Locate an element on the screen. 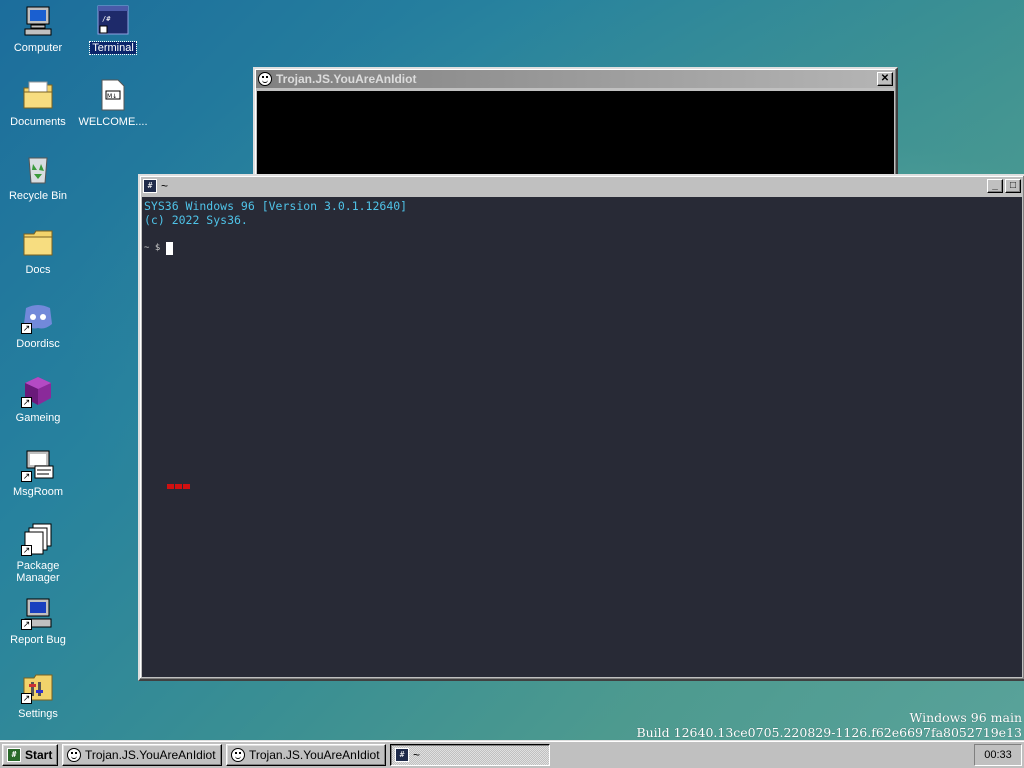  desktop-icon-report-bug: ↗ Report Bug is located at coordinates (38, 621).